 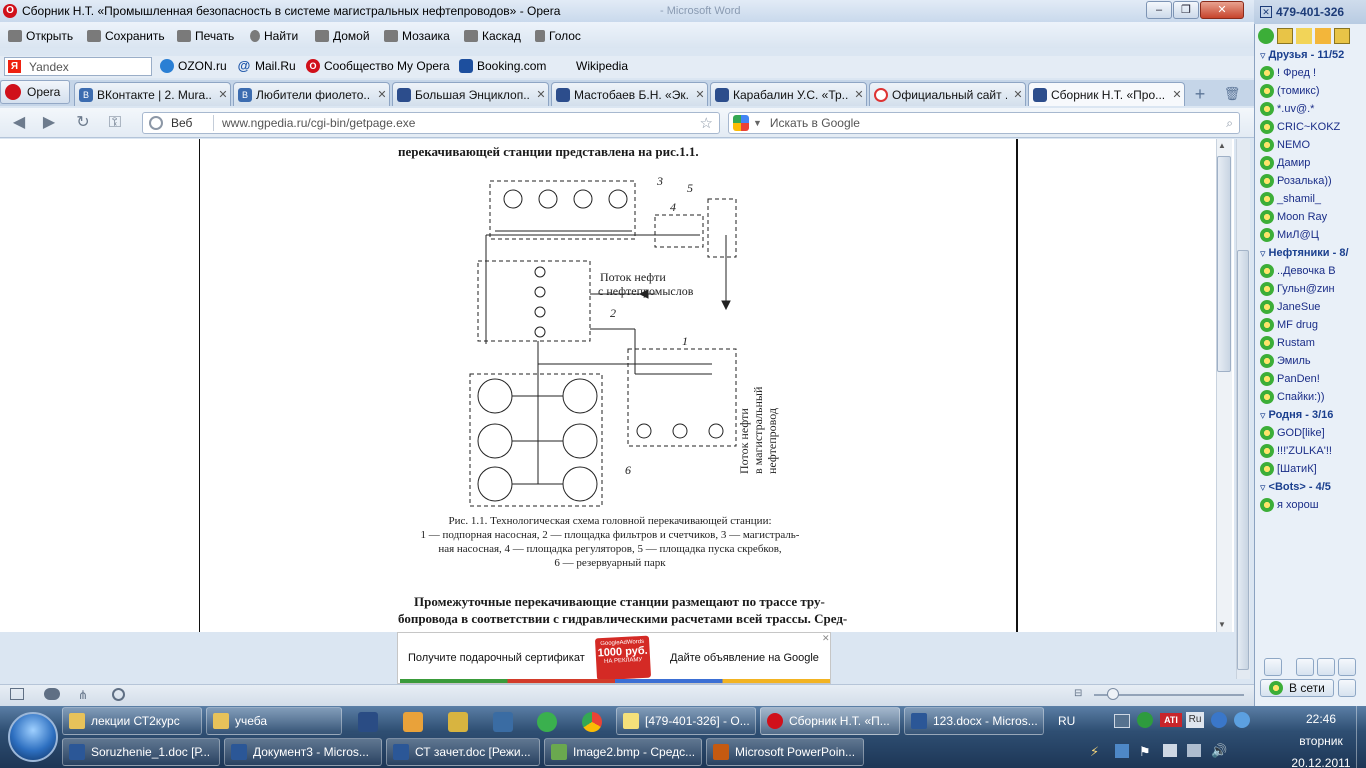 I want to click on qip-settings-button, so click(x=1347, y=667).